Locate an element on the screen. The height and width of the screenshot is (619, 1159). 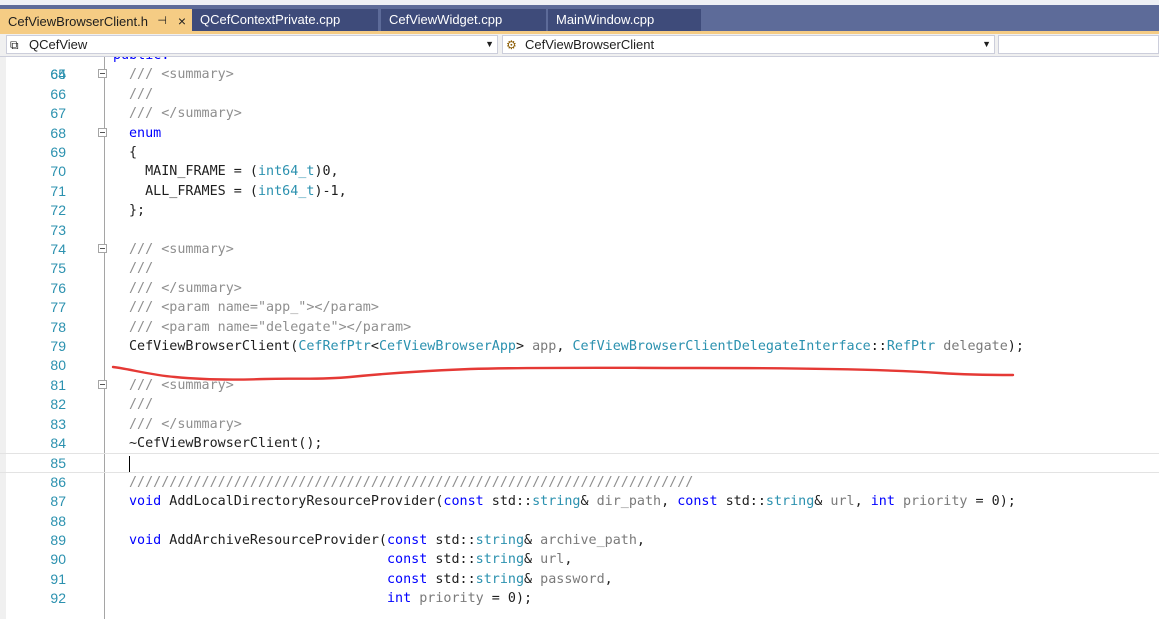
code-token: < is located at coordinates (374, 346).